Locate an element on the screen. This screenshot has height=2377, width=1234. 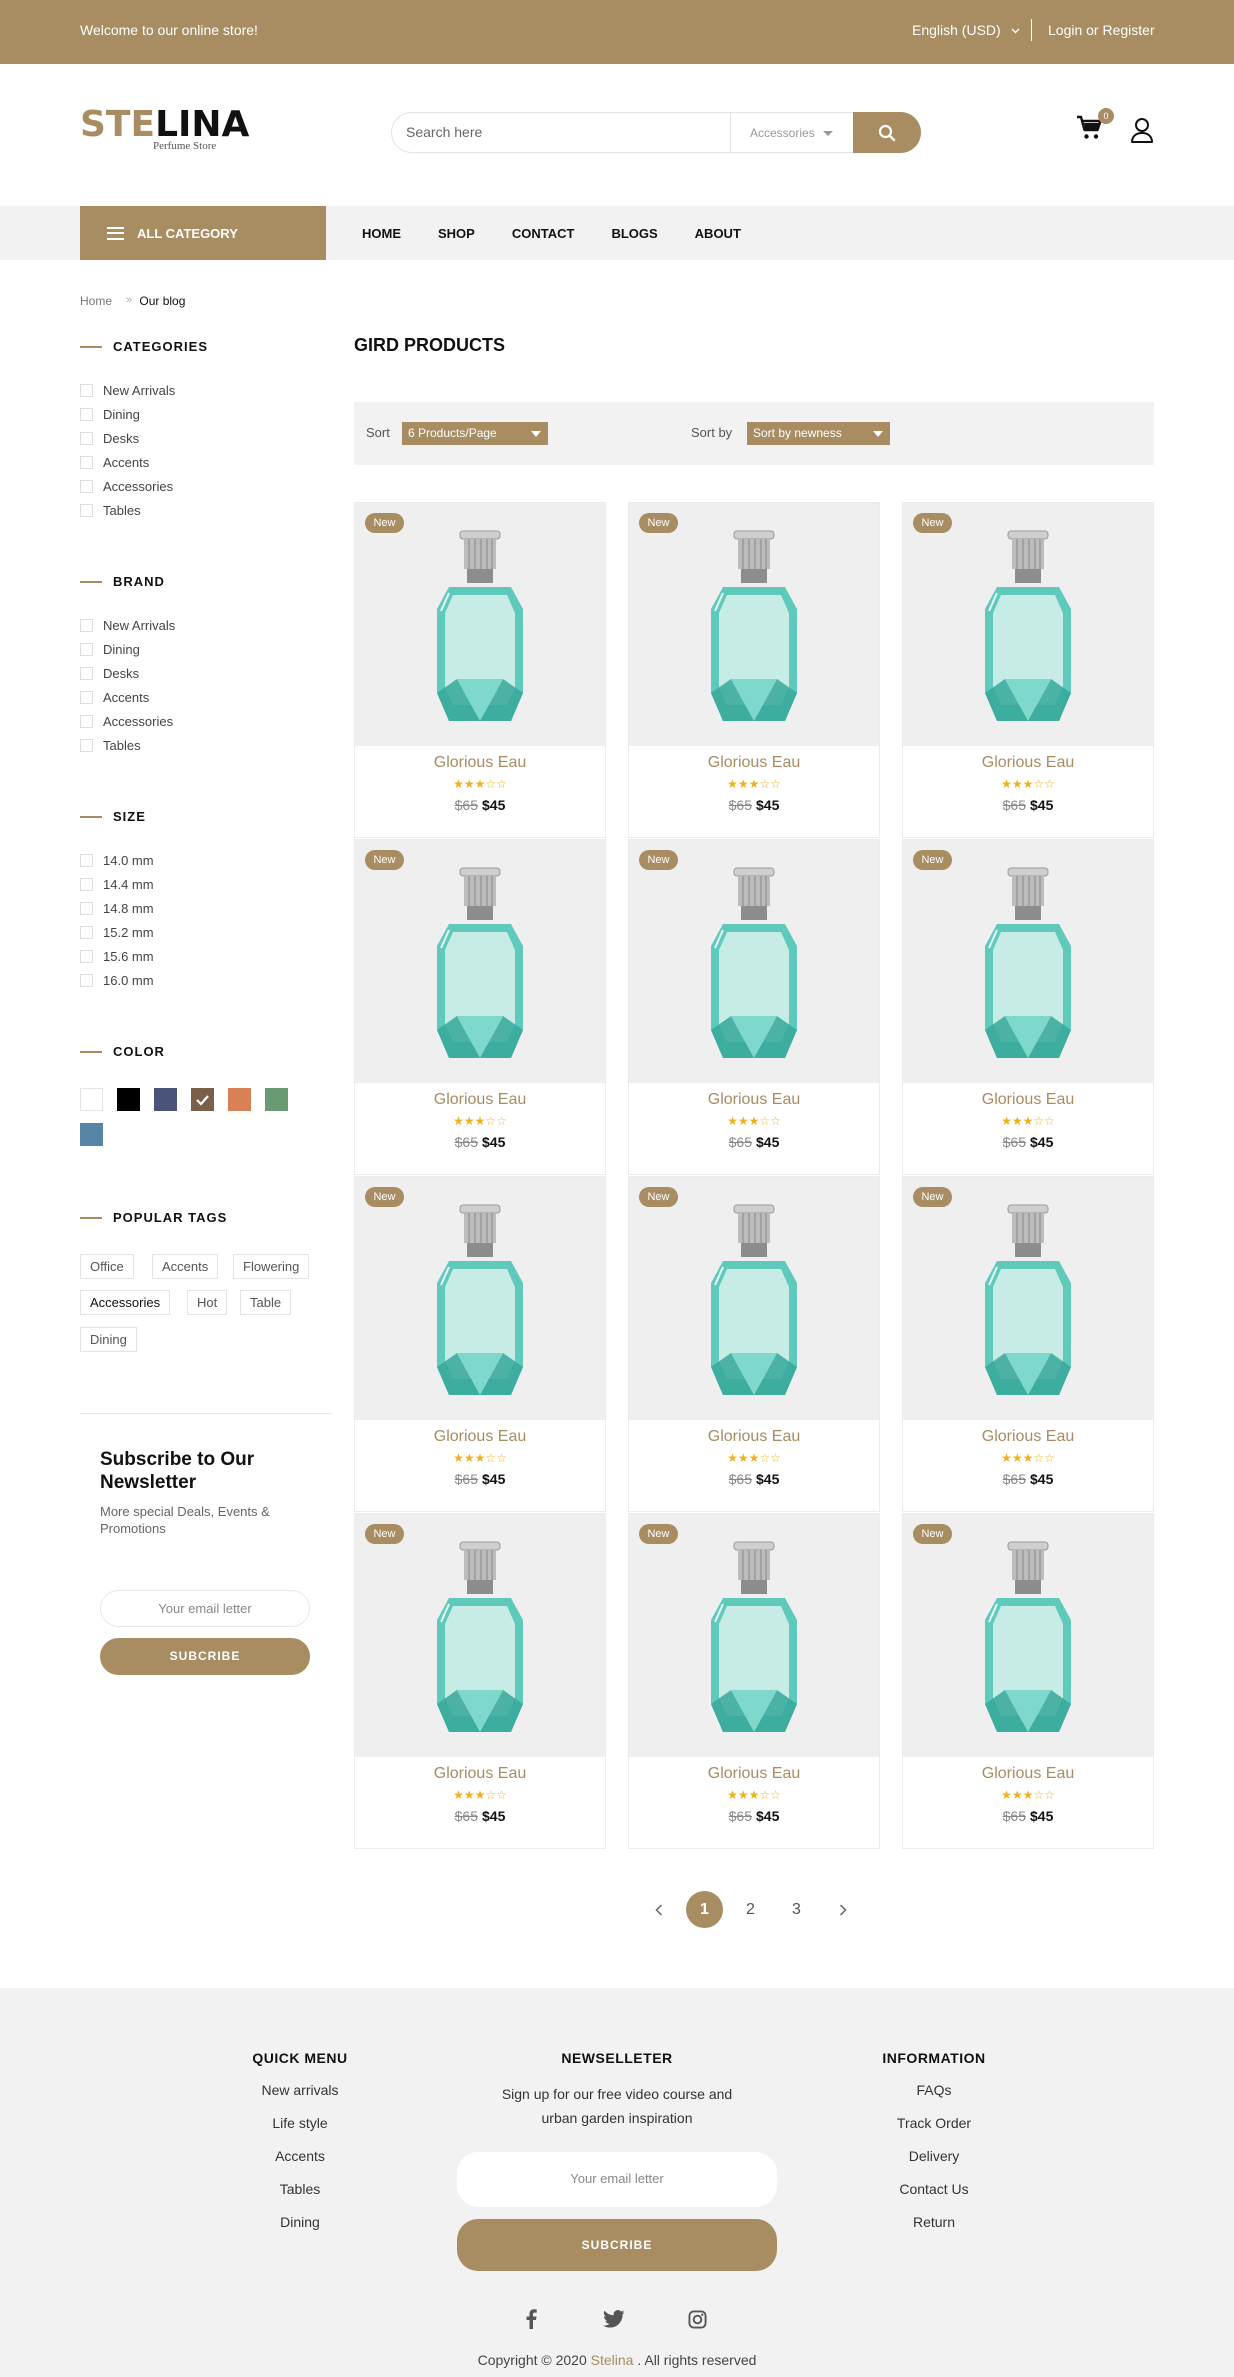
brand-option: Tables is located at coordinates (127, 745).